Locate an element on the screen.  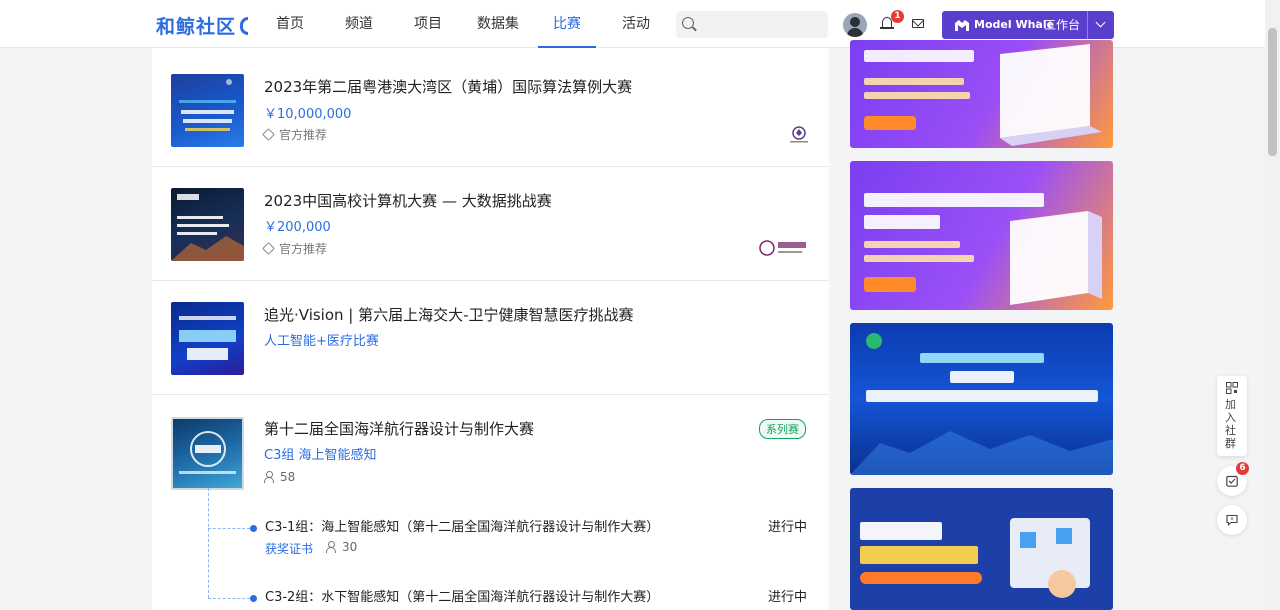
nav-channels: 频道 is located at coordinates (359, 24).